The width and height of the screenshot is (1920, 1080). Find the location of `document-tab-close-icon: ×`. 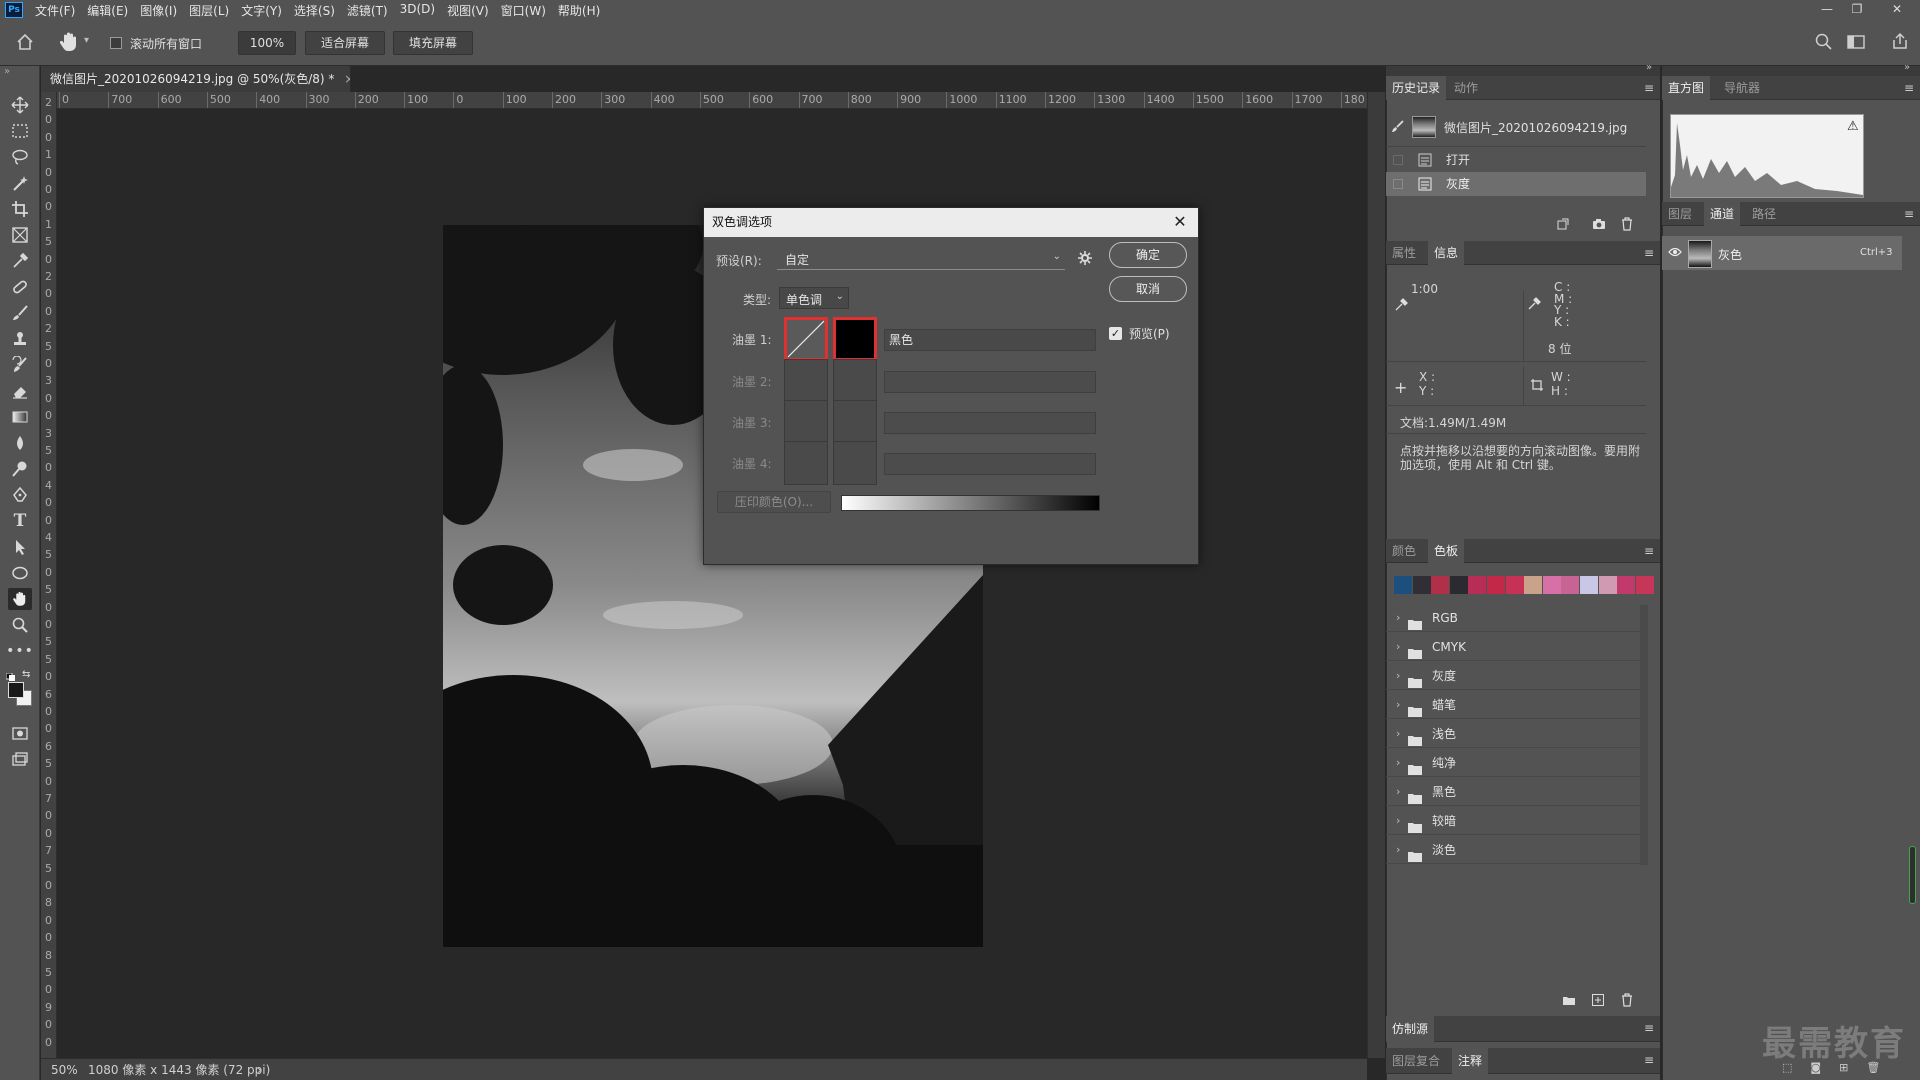

document-tab-close-icon: × is located at coordinates (347, 79).